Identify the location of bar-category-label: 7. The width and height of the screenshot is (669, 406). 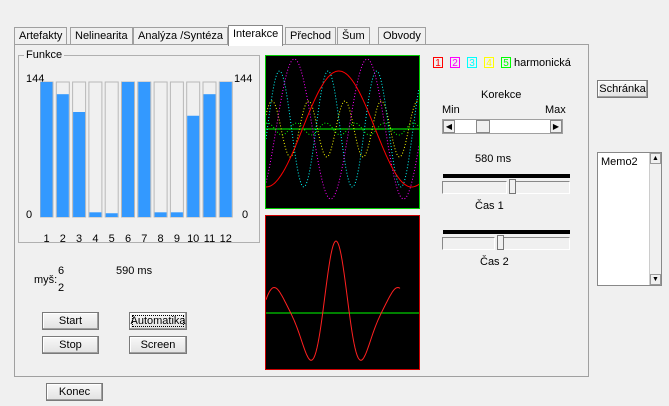
(144, 239).